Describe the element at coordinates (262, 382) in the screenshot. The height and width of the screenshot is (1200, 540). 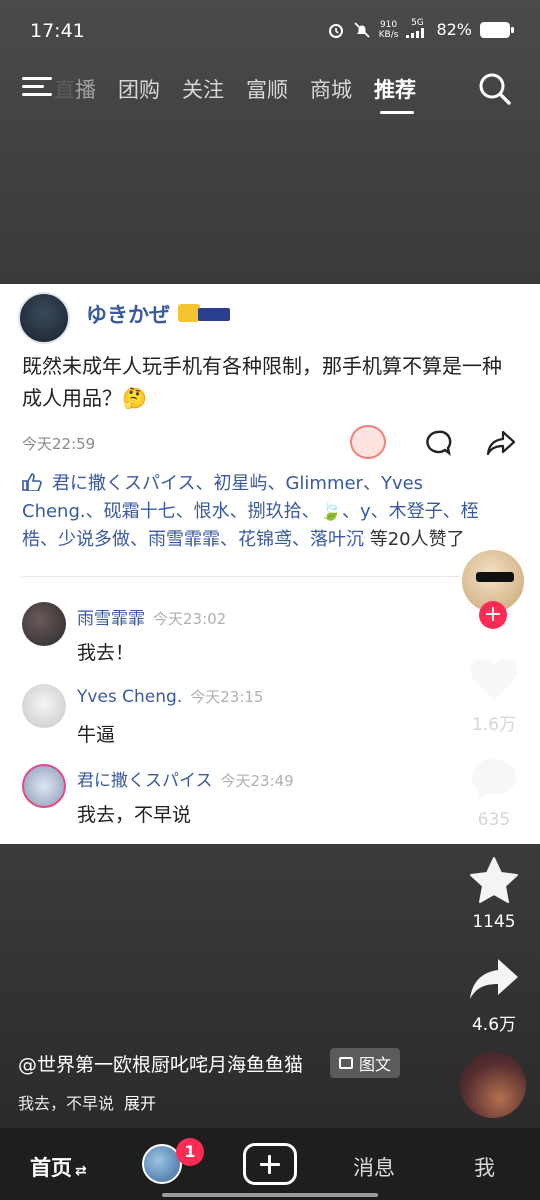
I see `post-text: 既然未成年人玩手机有各种限制，那手机算不算是一种成人用品？🤔` at that location.